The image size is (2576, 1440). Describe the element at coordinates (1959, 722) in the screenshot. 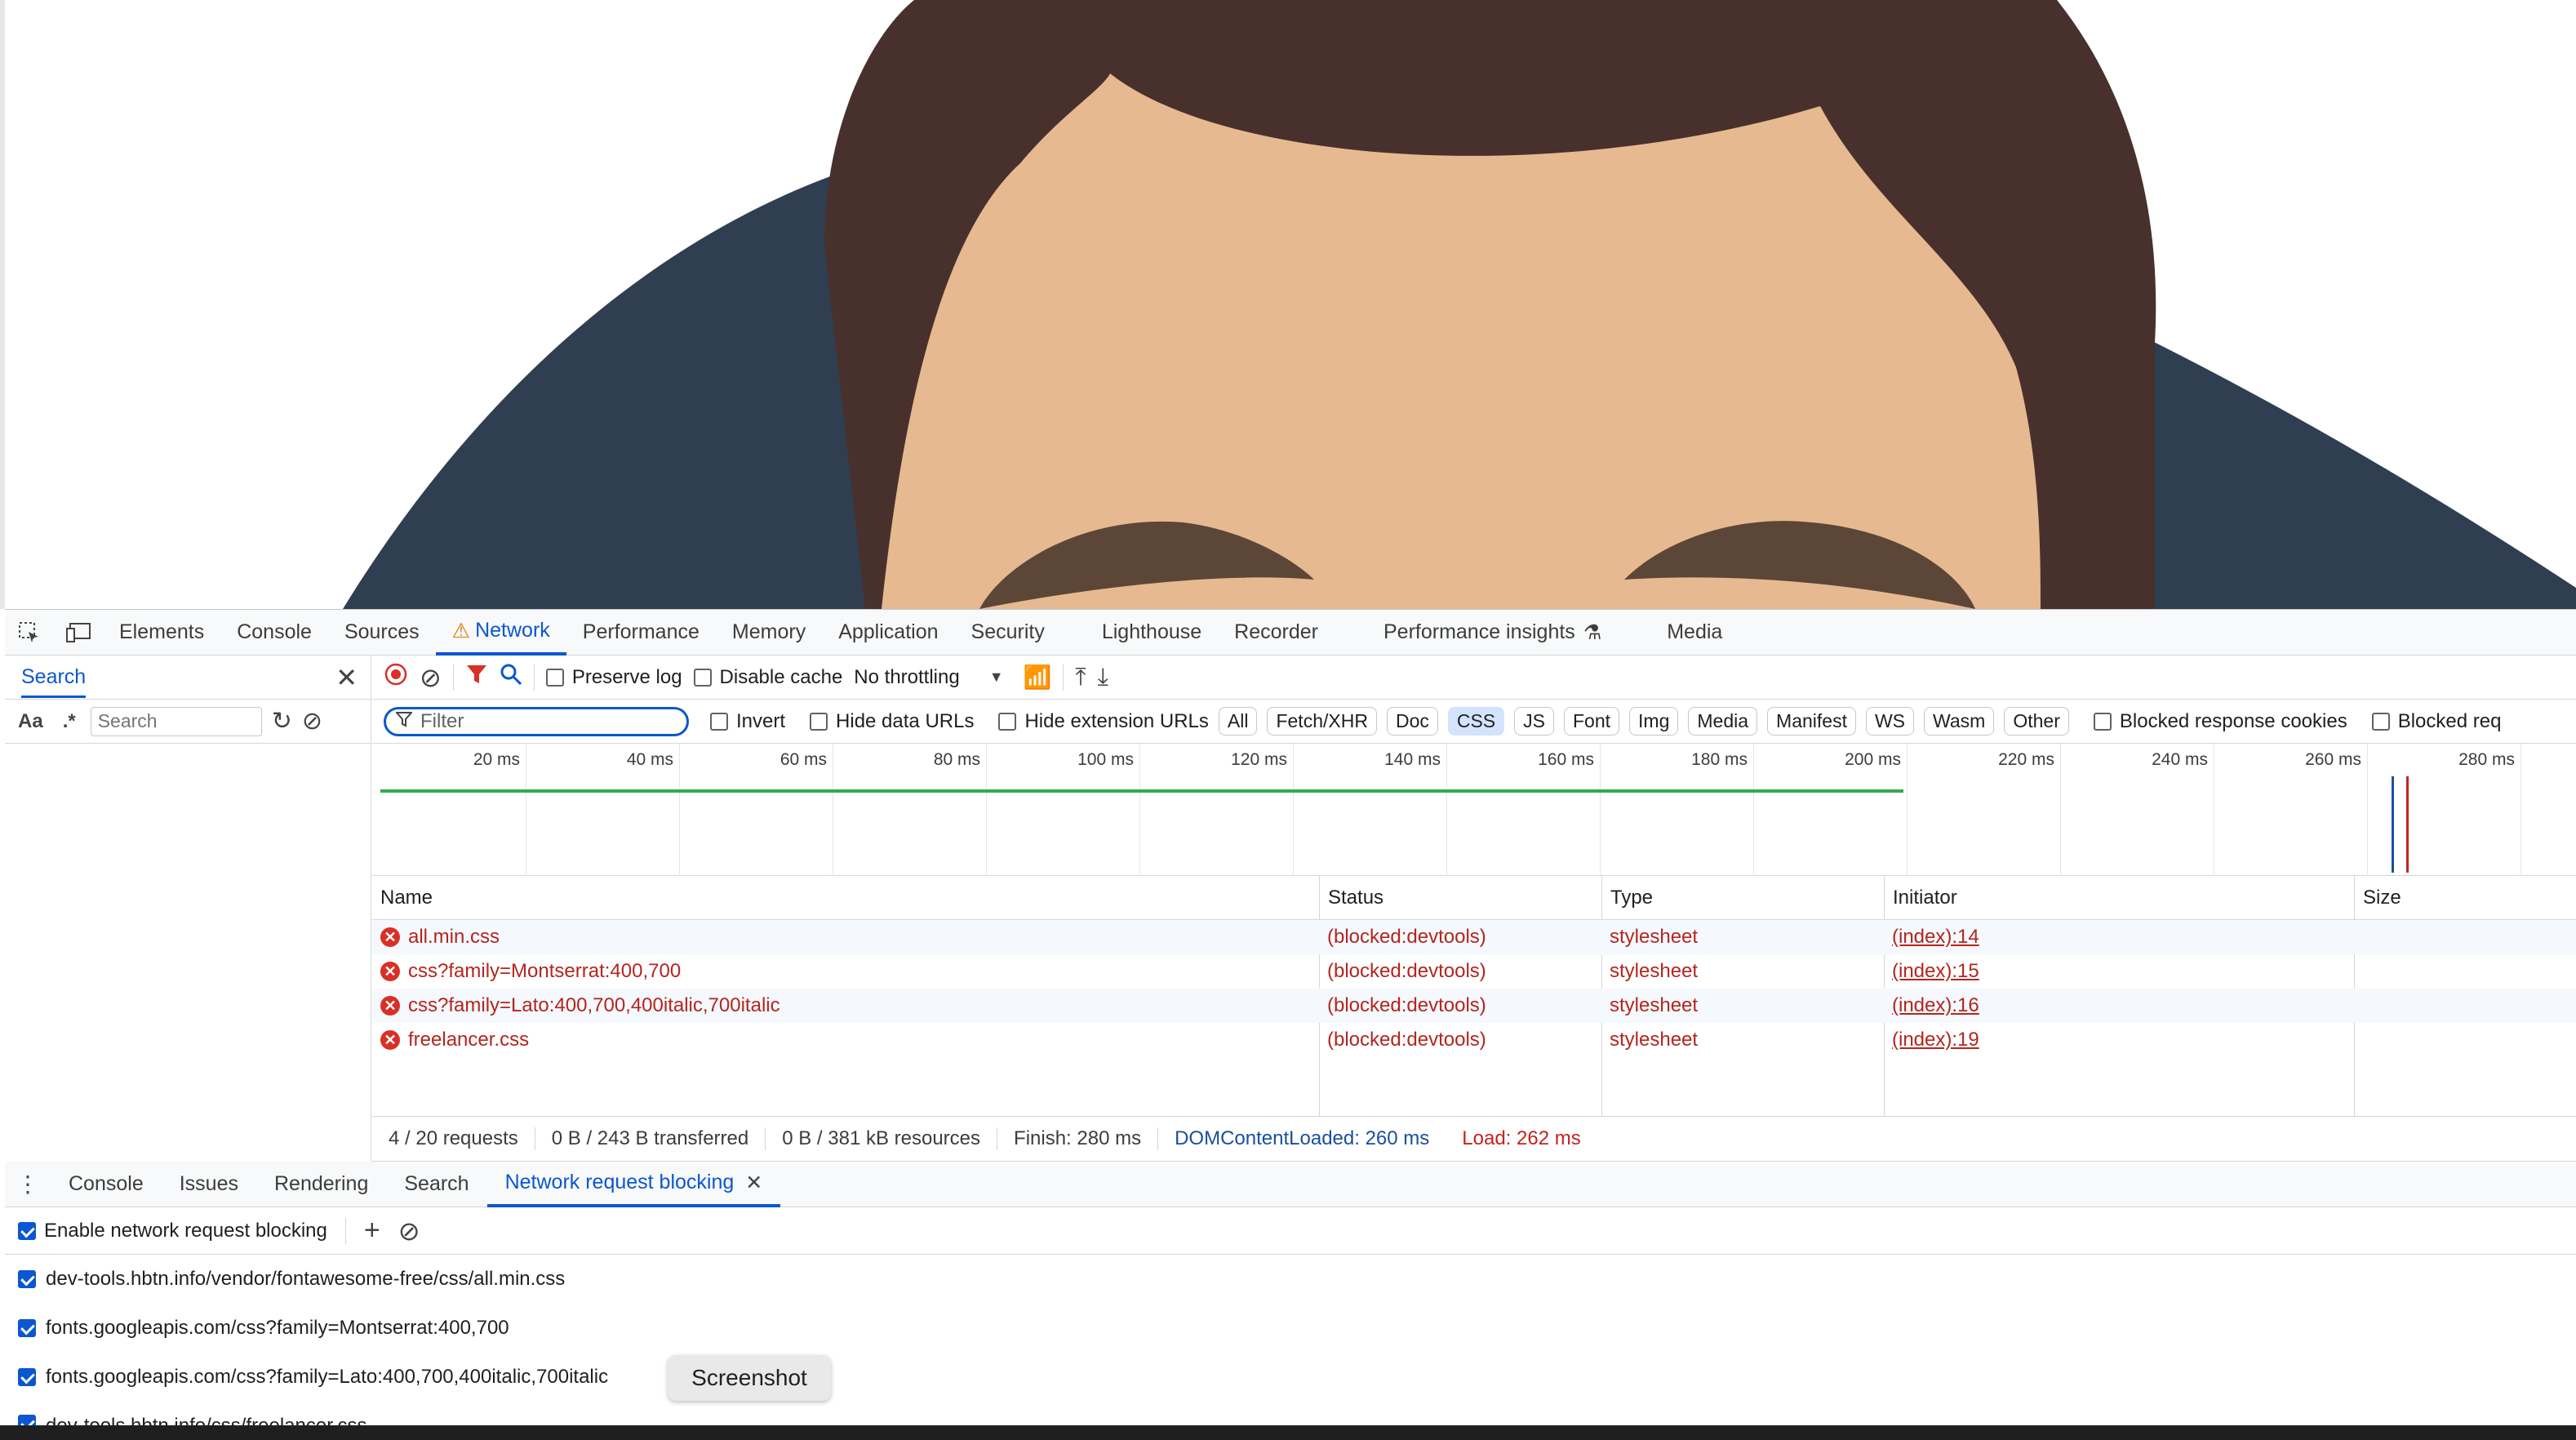

I see `filter-wasm: Wasm` at that location.